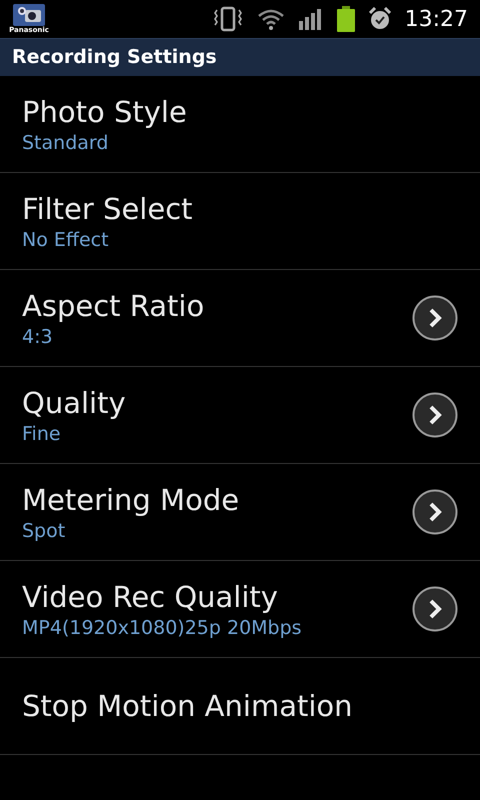 The width and height of the screenshot is (480, 800). Describe the element at coordinates (66, 240) in the screenshot. I see `setting-value: No Effect` at that location.